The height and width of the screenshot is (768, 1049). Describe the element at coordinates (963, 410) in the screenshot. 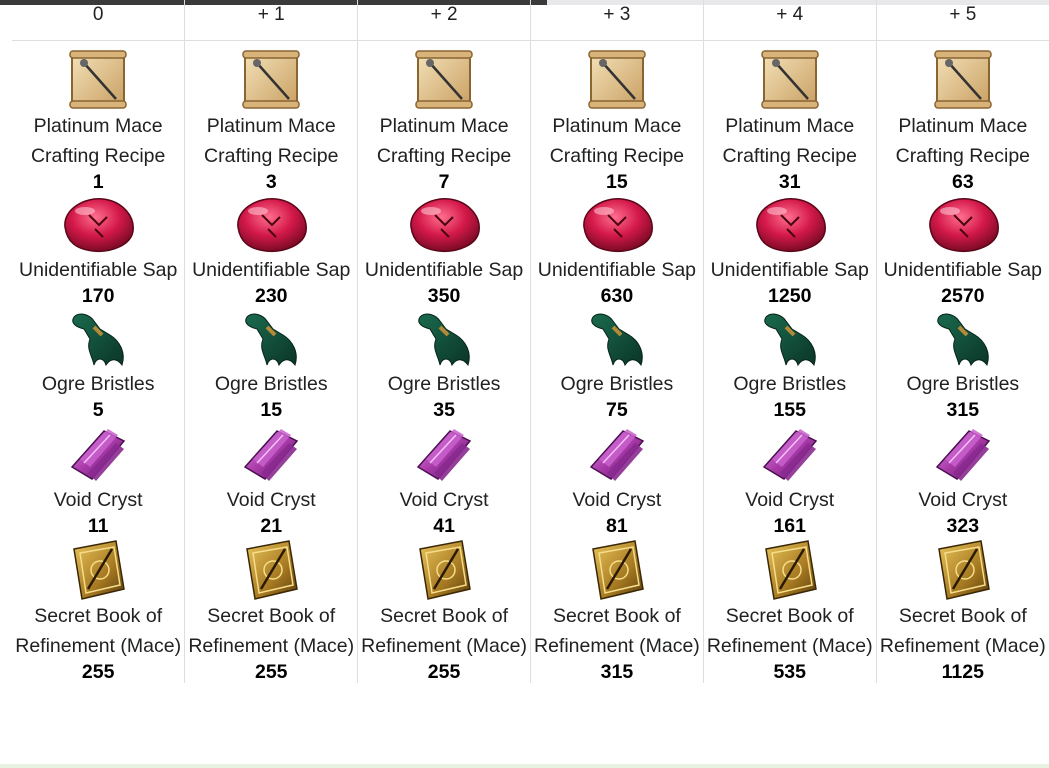

I see `material-quantity: 315` at that location.